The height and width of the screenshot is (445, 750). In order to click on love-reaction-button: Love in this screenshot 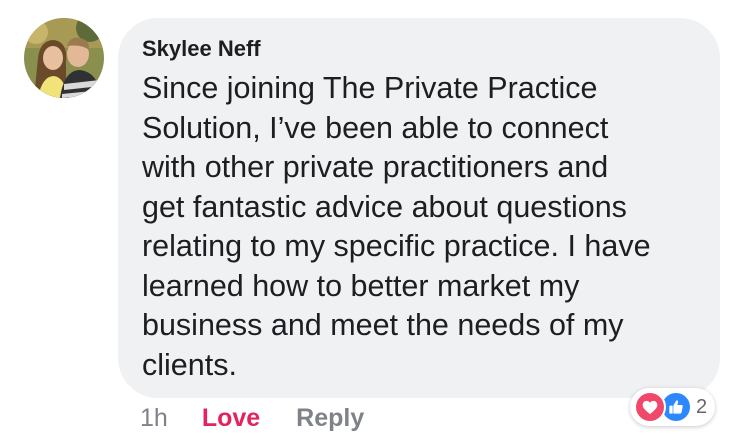, I will do `click(231, 418)`.